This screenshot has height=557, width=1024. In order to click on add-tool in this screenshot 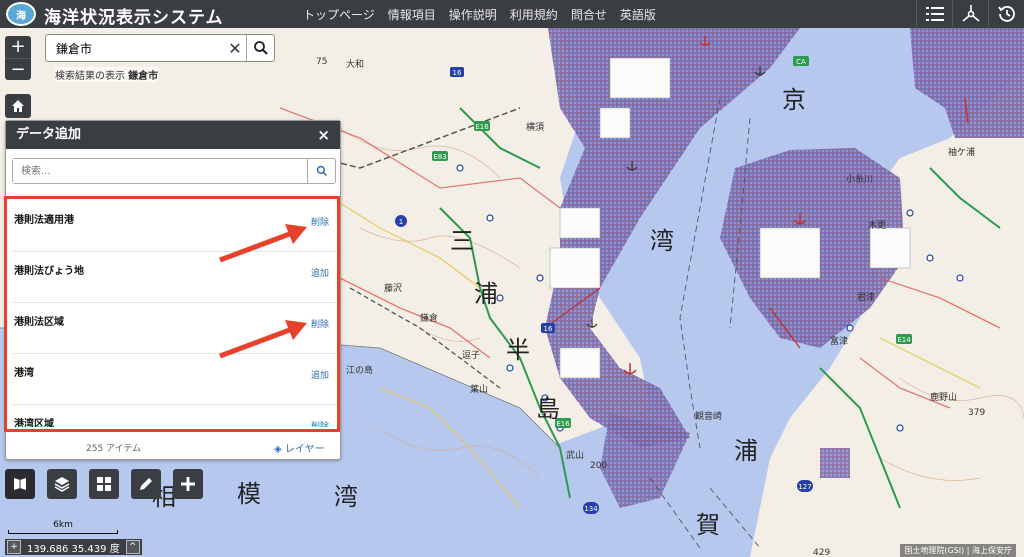, I will do `click(188, 484)`.